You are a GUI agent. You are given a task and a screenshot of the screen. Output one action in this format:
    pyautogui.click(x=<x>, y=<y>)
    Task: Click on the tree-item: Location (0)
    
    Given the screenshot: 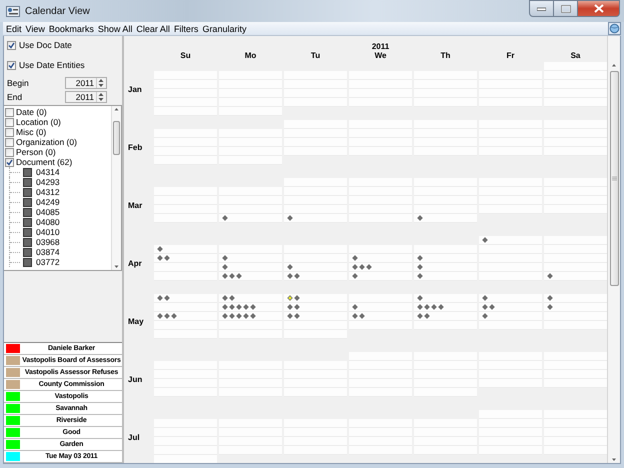 What is the action you would take?
    pyautogui.click(x=38, y=122)
    